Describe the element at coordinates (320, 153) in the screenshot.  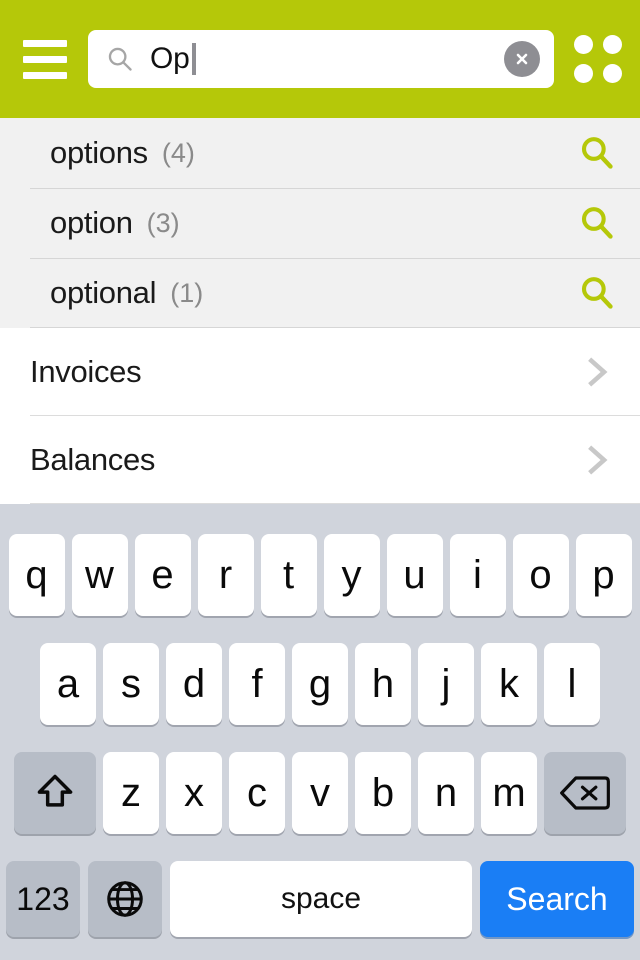
I see `suggestion-row: options (4)` at that location.